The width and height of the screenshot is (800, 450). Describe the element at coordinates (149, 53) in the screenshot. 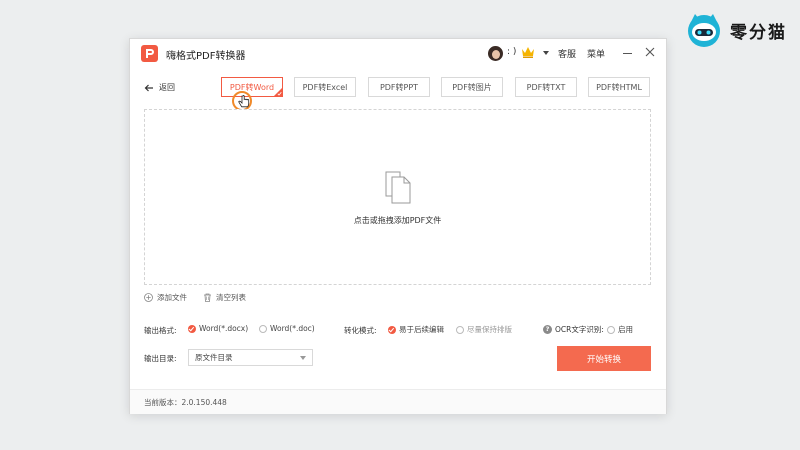

I see `app-logo-icon` at that location.